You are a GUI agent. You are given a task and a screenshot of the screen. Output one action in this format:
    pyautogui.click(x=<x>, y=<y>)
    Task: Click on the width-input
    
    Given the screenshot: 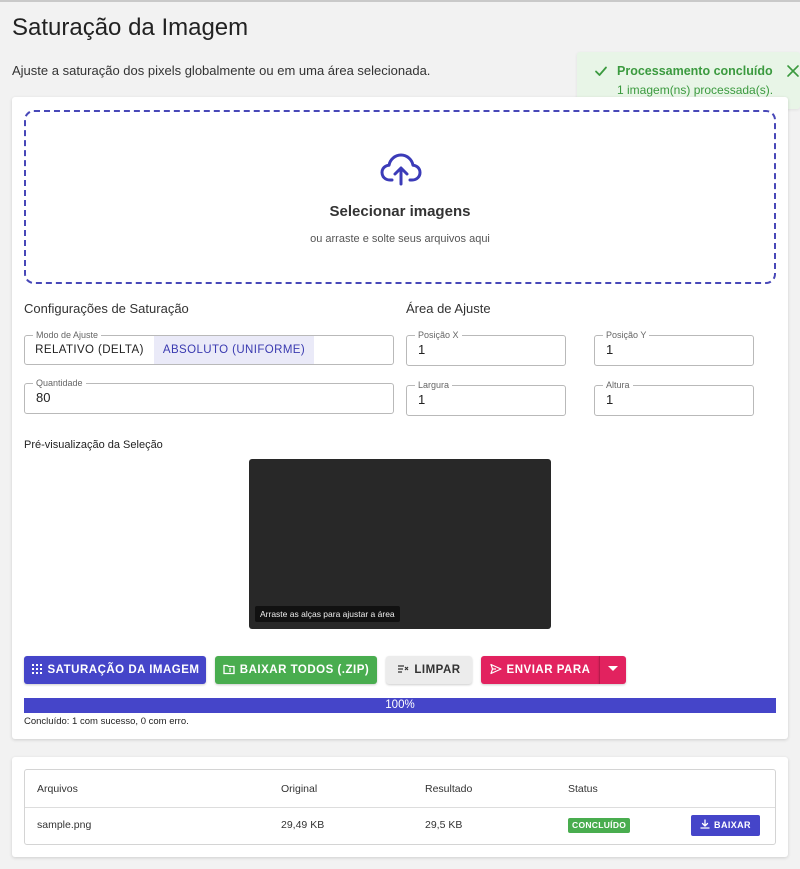 What is the action you would take?
    pyautogui.click(x=485, y=399)
    